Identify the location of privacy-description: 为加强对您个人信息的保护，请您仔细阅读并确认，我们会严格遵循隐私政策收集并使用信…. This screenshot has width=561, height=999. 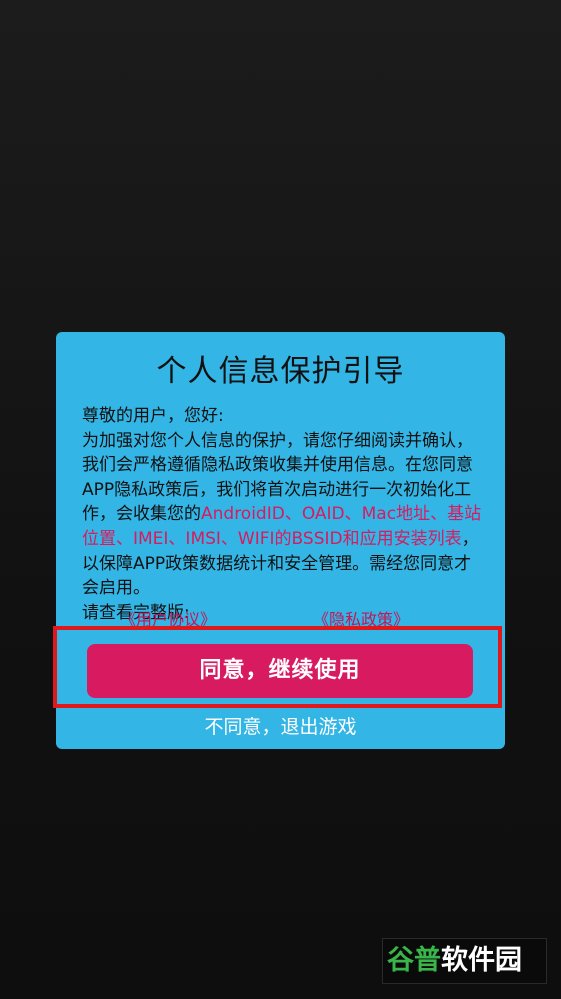
(283, 515).